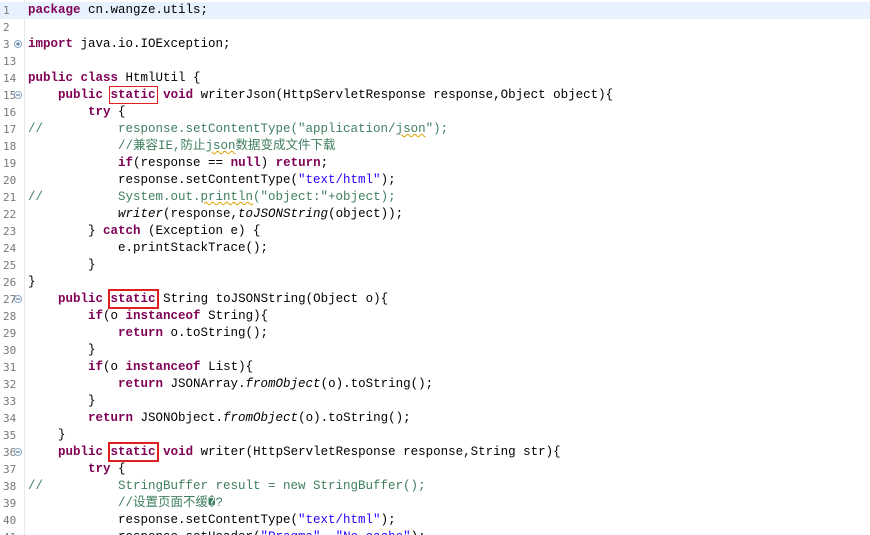 This screenshot has width=870, height=535. I want to click on code-text: // System.out.println("object:"+object);, so click(212, 197).